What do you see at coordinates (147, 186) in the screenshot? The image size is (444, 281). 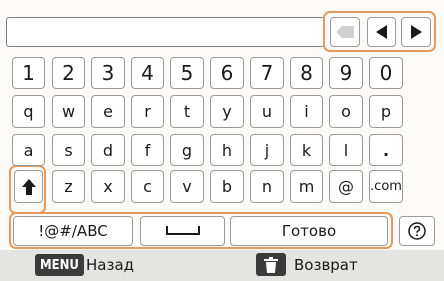 I see `key-c: c` at bounding box center [147, 186].